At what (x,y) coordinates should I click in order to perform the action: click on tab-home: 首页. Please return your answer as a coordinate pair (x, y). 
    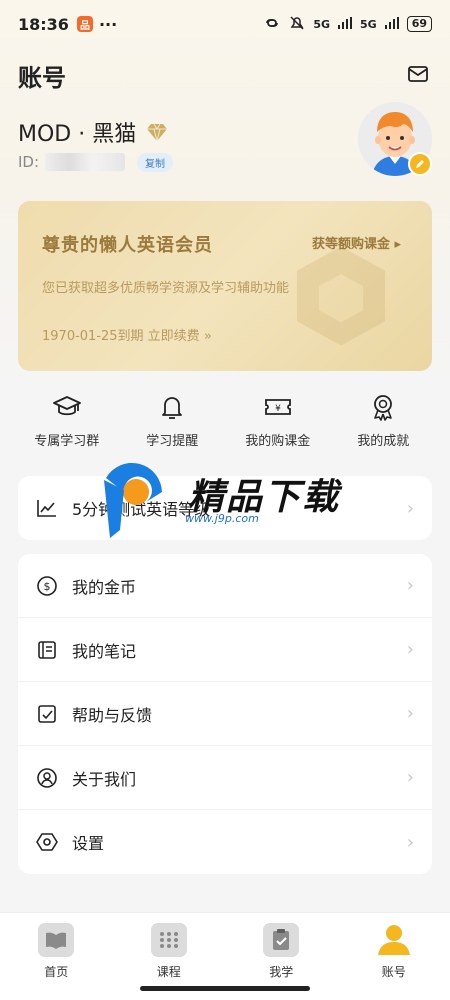
    Looking at the image, I should click on (56, 956).